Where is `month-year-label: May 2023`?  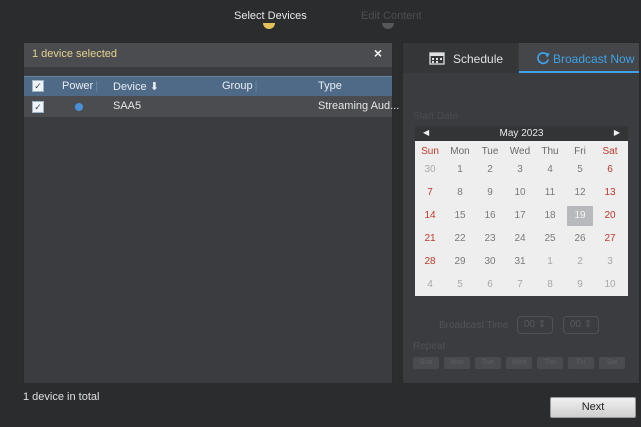 month-year-label: May 2023 is located at coordinates (521, 133).